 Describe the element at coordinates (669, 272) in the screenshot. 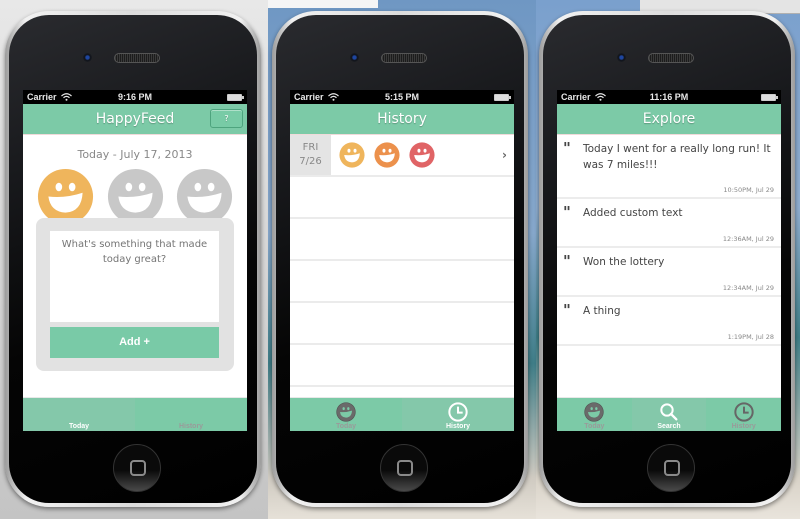

I see `feed-item: " Won the lottery 12:34AM, Jul 29` at that location.